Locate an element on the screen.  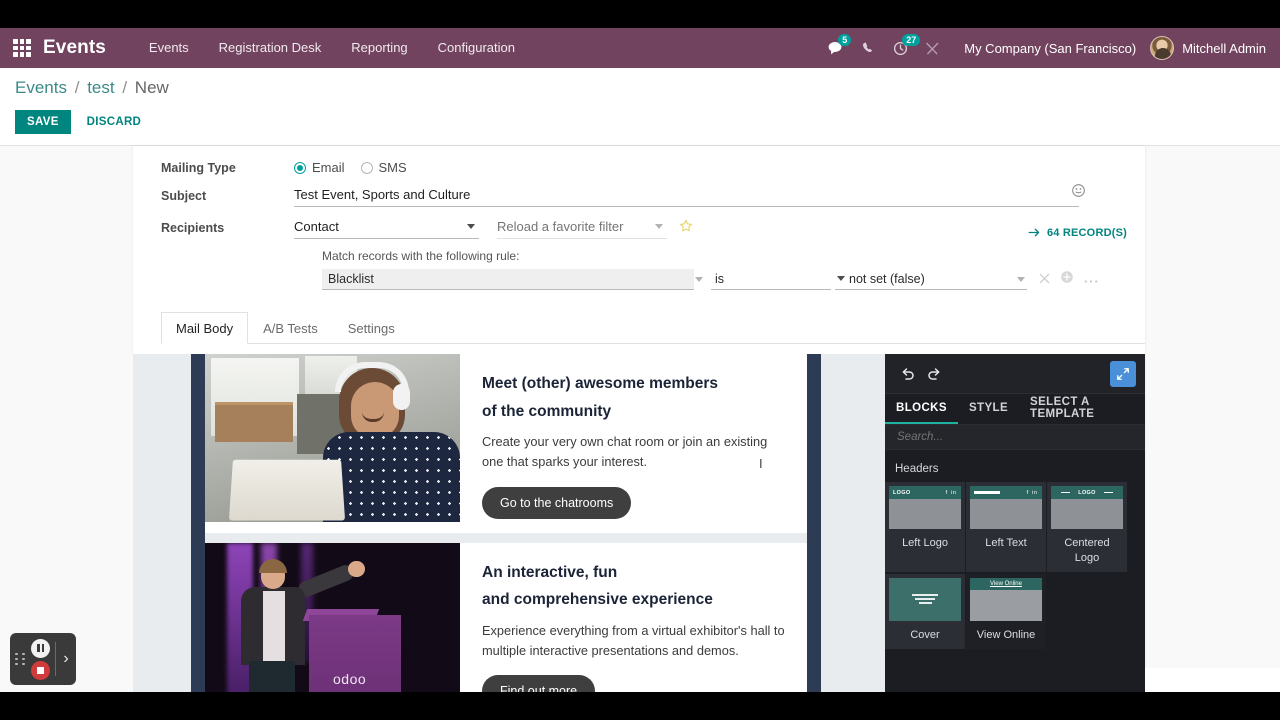
discard-button: DISCARD is located at coordinates (114, 122).